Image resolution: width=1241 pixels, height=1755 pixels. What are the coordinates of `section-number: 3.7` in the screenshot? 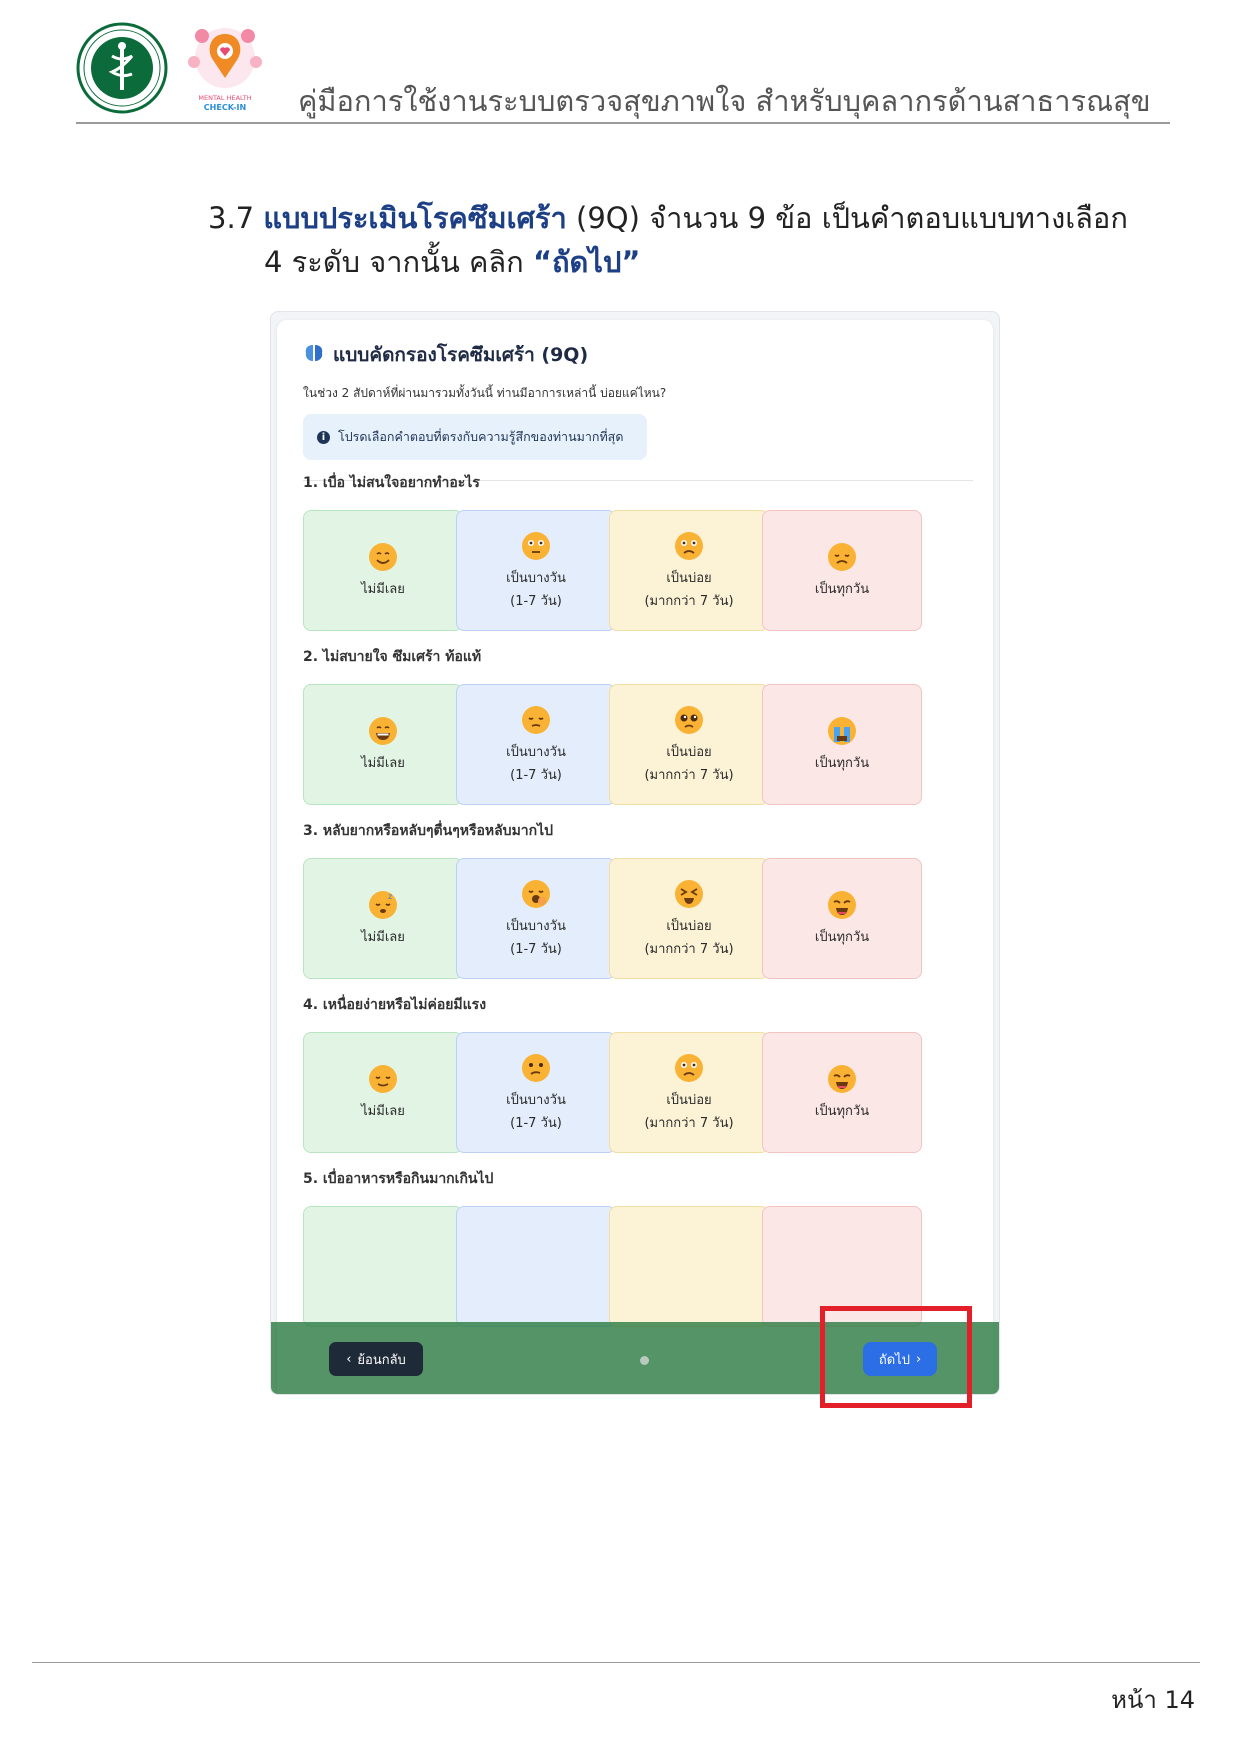 It's located at (231, 218).